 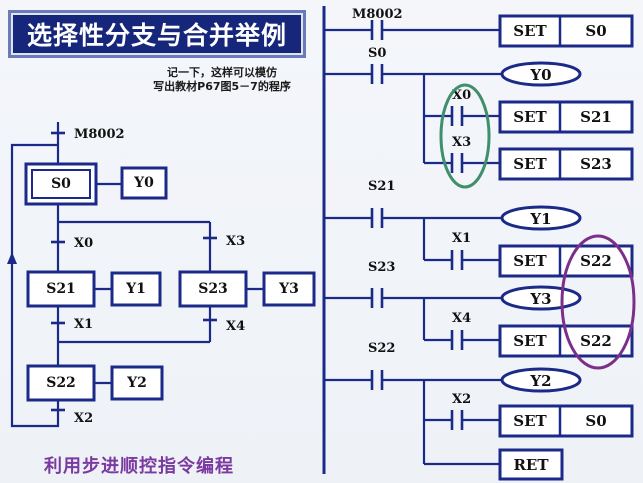 What do you see at coordinates (596, 261) in the screenshot?
I see `rung3-cmd-arg: S22` at bounding box center [596, 261].